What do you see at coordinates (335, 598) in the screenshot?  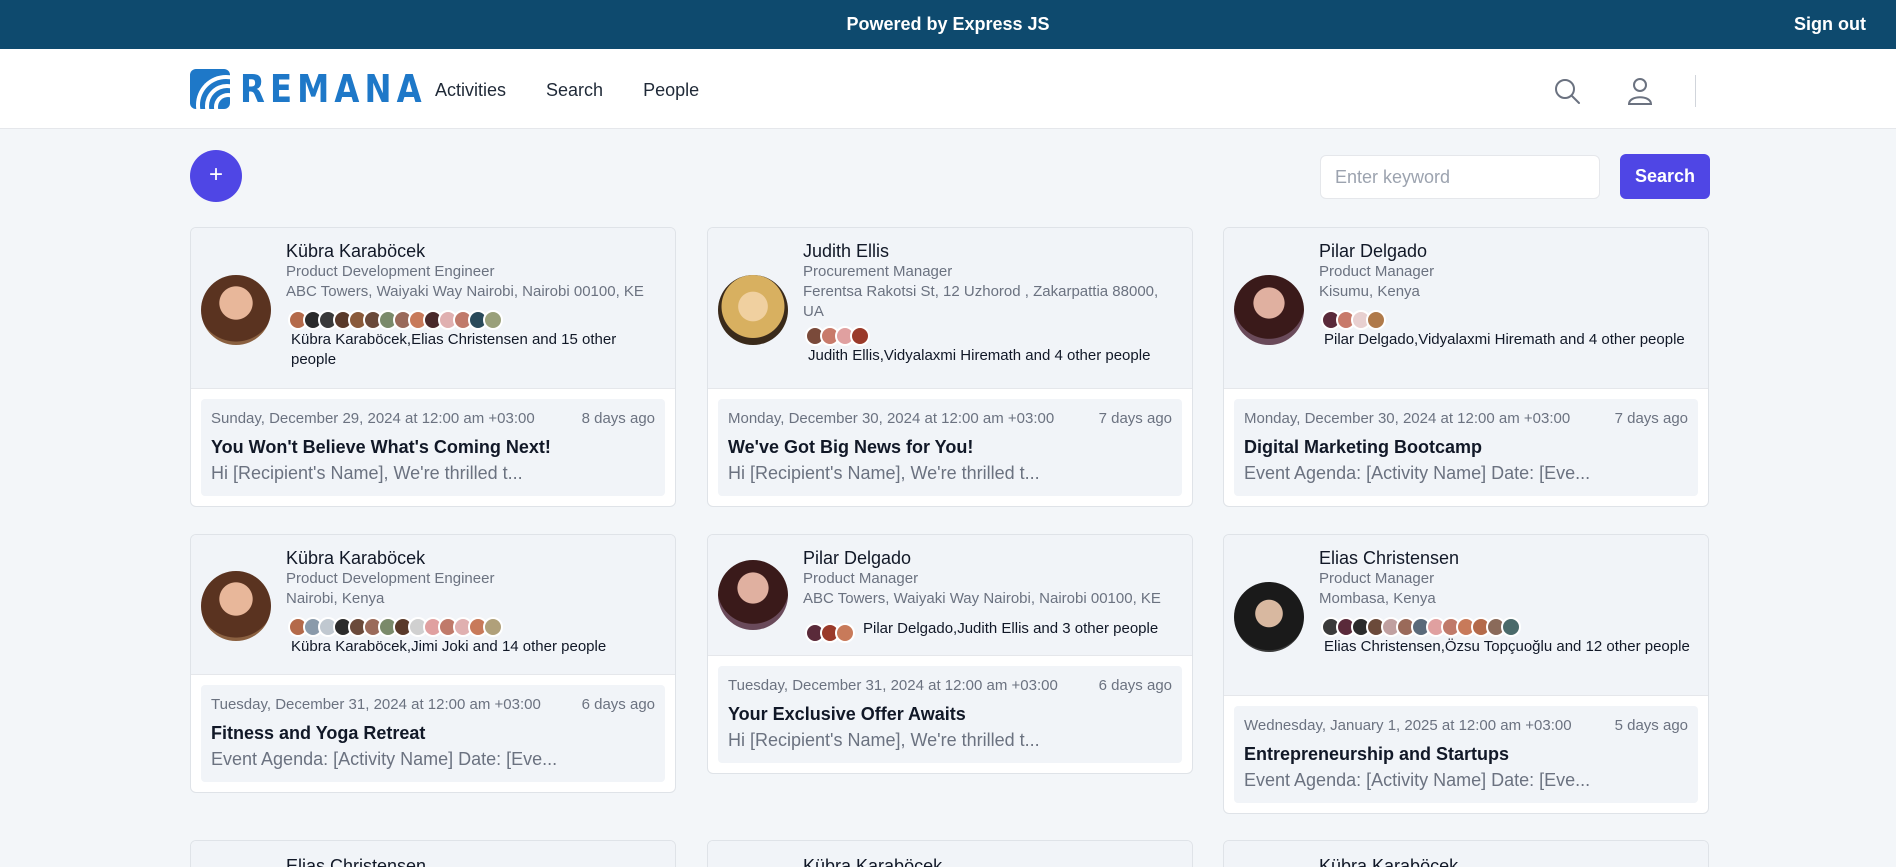 I see `author-location: Nairobi, Kenya` at bounding box center [335, 598].